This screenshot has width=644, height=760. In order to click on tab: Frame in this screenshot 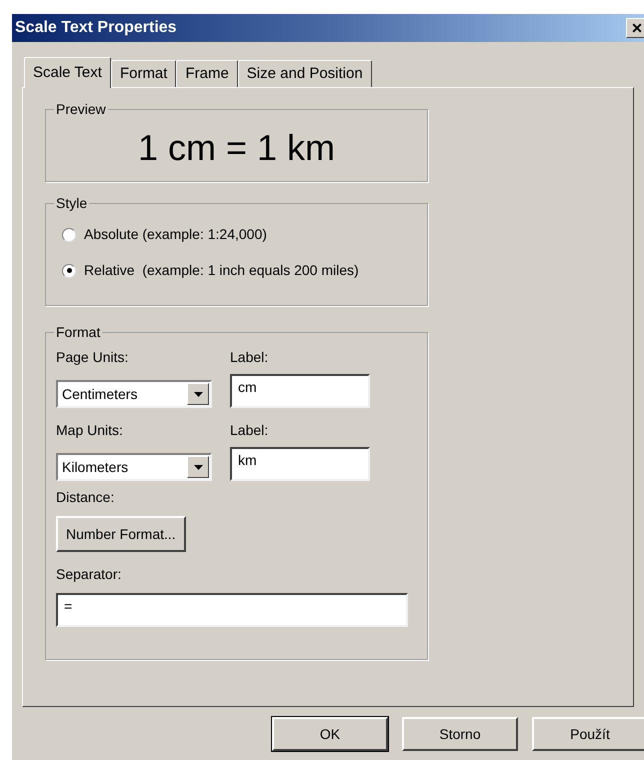, I will do `click(207, 73)`.